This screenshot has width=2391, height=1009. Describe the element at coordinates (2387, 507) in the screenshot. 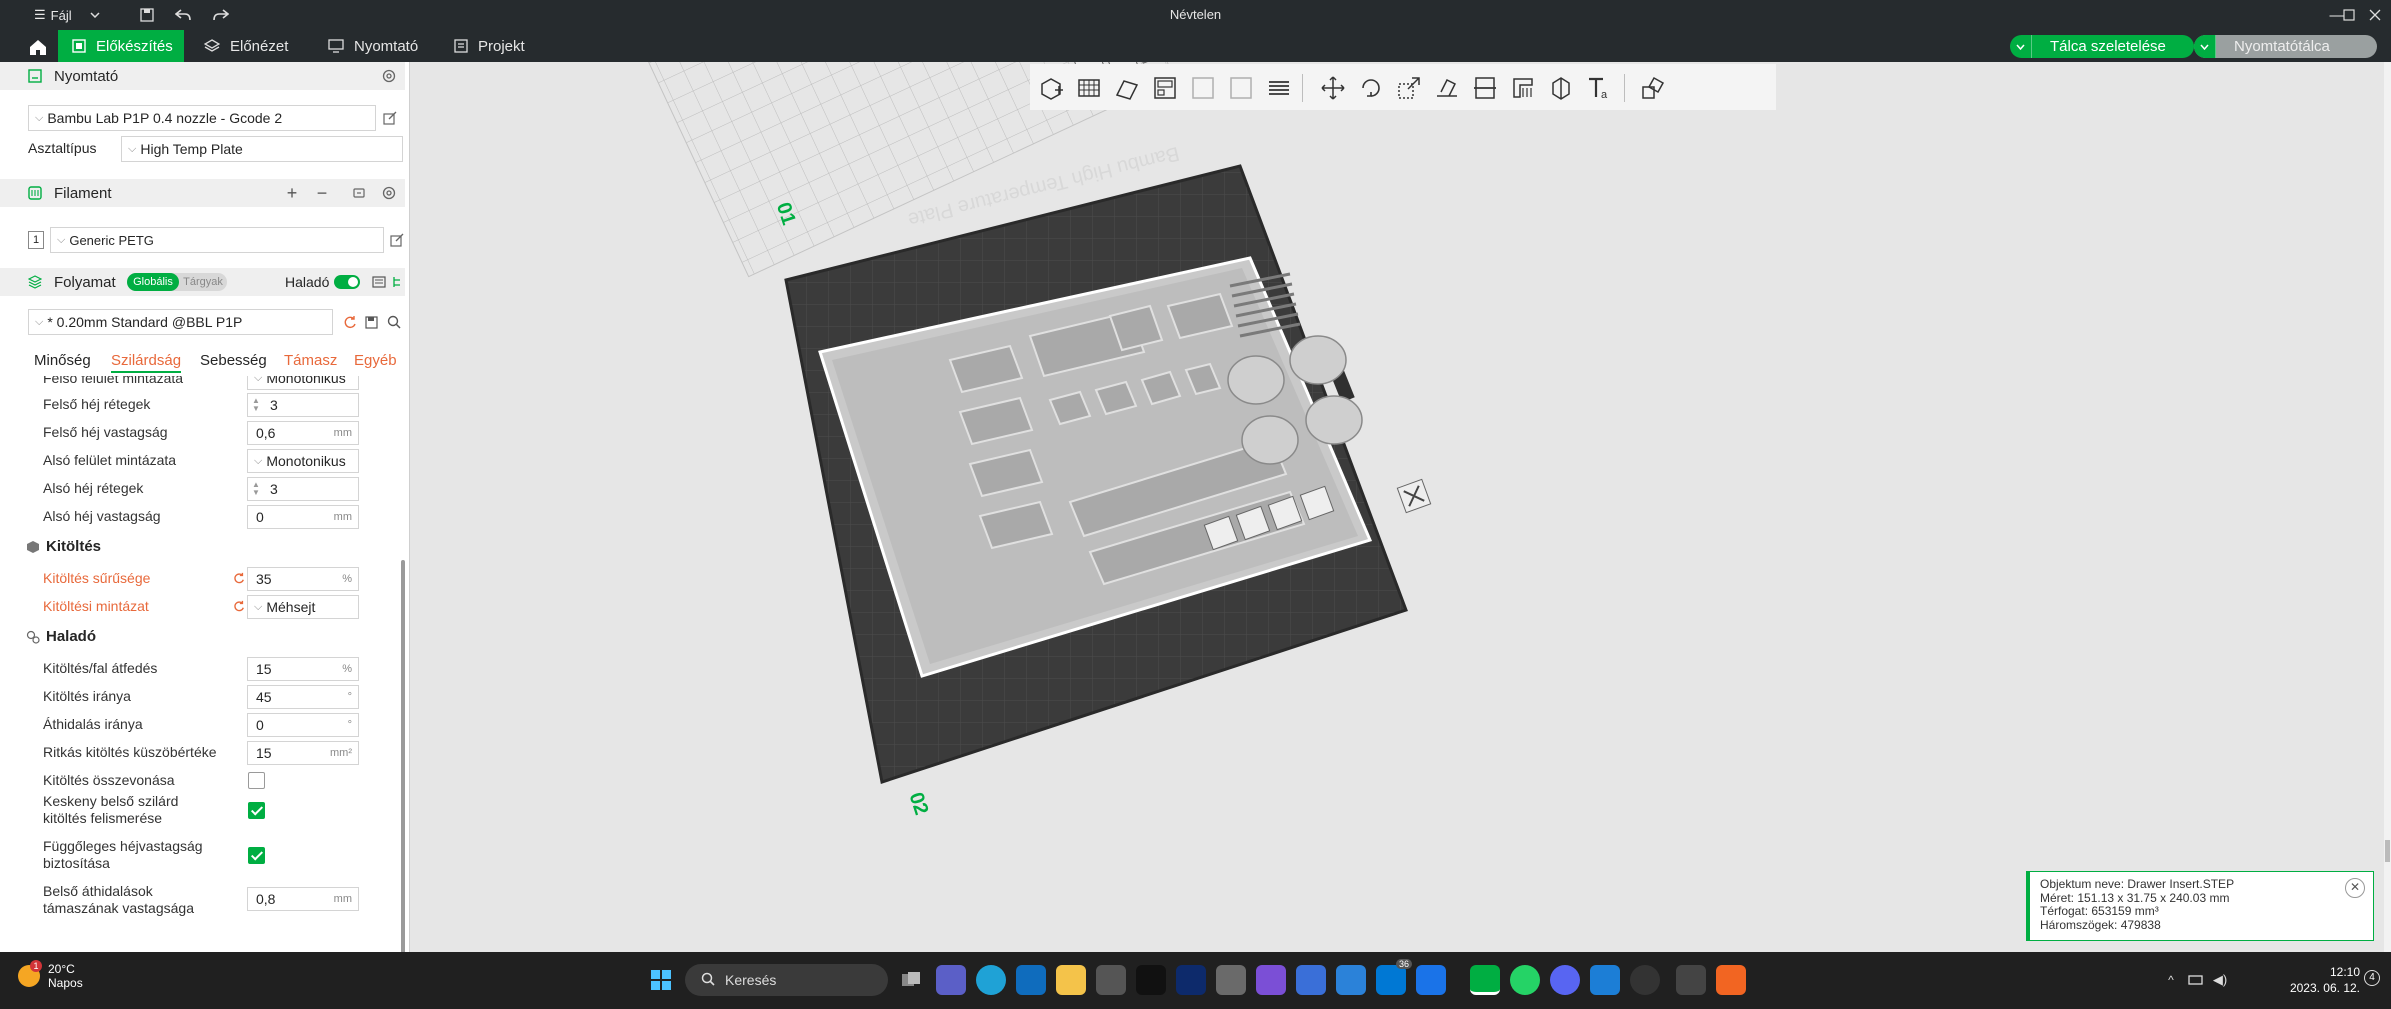

I see `viewport-layer-slider` at that location.